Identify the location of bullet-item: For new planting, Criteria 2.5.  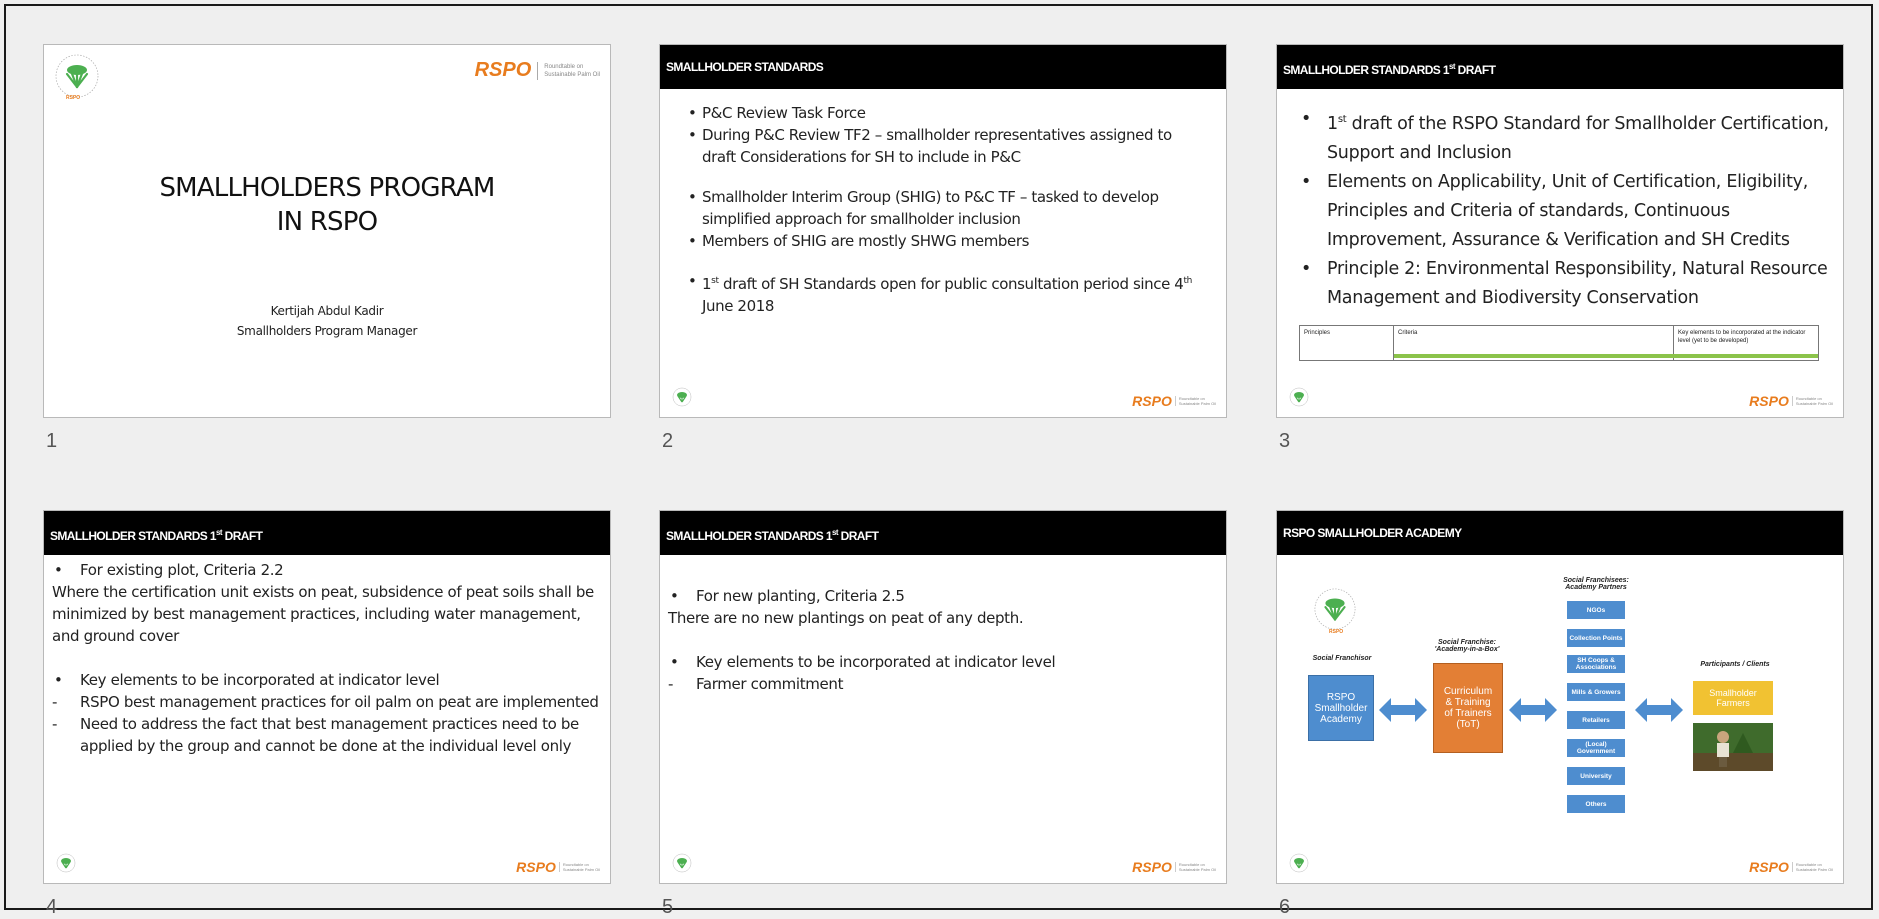
(942, 596).